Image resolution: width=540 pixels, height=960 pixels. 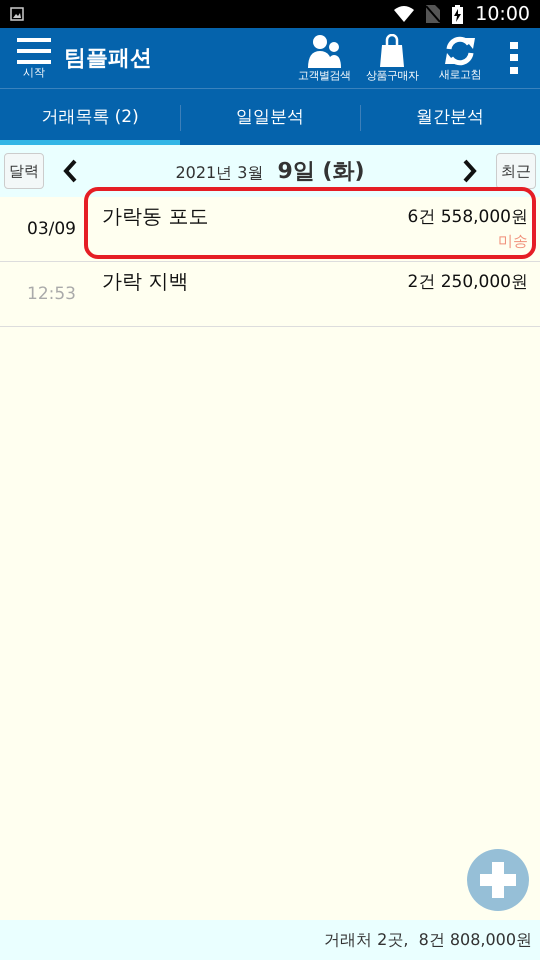 I want to click on year-month-label: 2021년 3월, so click(x=219, y=173).